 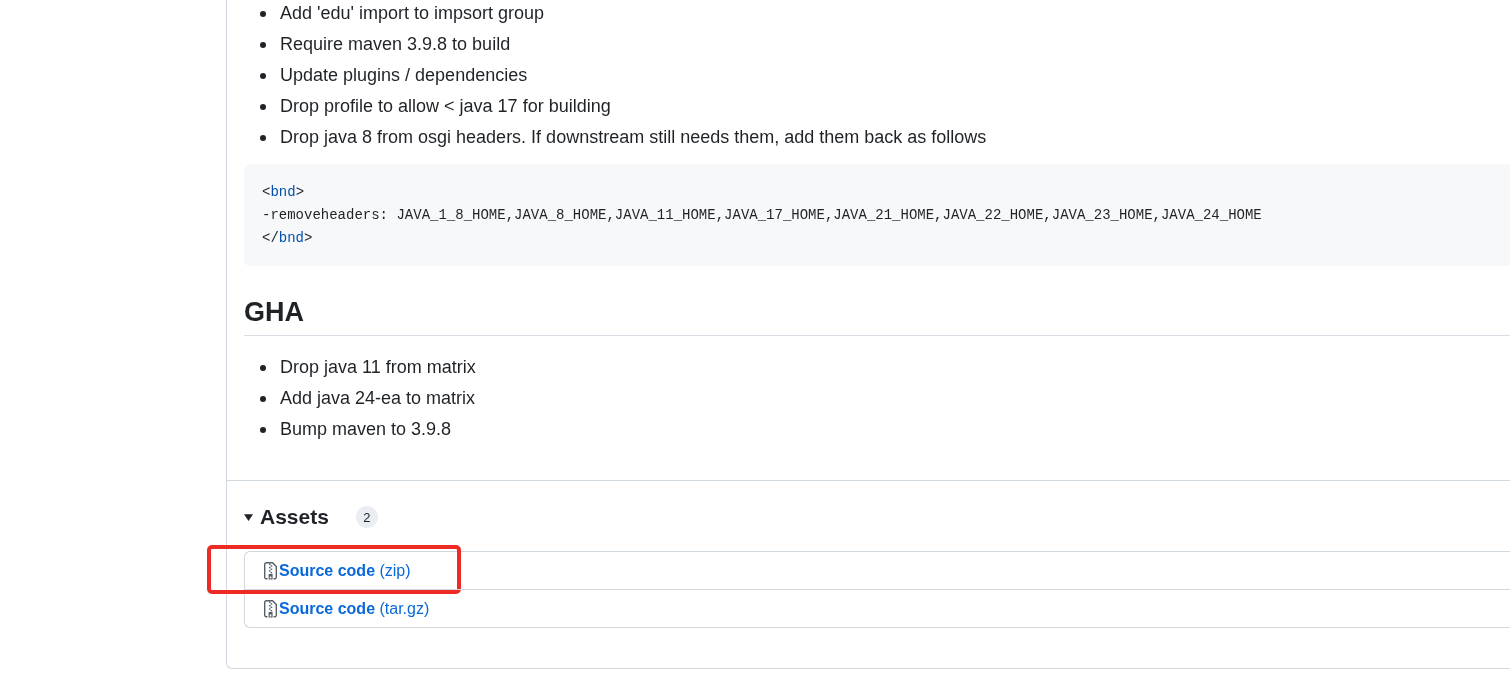 I want to click on list-item-text: Require maven 3.9.8 to build, so click(x=395, y=44).